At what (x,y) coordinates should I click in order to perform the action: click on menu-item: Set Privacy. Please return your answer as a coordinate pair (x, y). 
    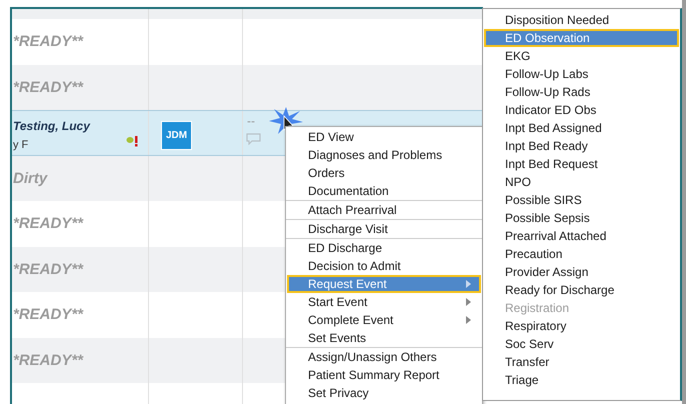
    Looking at the image, I should click on (384, 393).